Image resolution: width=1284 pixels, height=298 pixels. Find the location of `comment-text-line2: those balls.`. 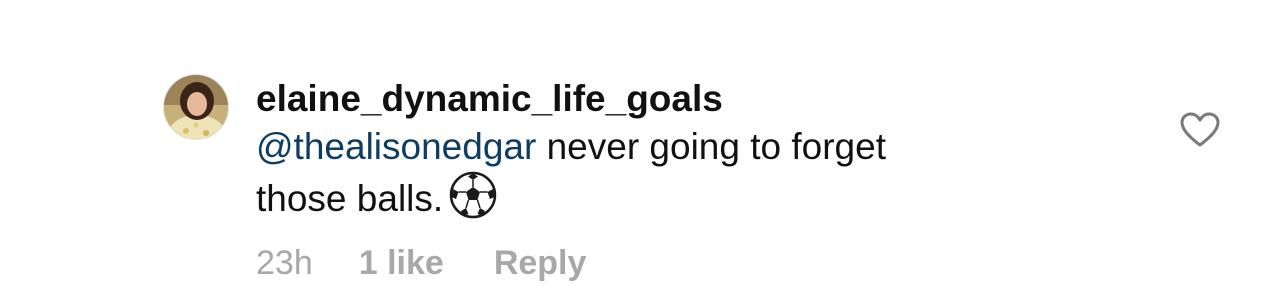

comment-text-line2: those balls. is located at coordinates (350, 198).